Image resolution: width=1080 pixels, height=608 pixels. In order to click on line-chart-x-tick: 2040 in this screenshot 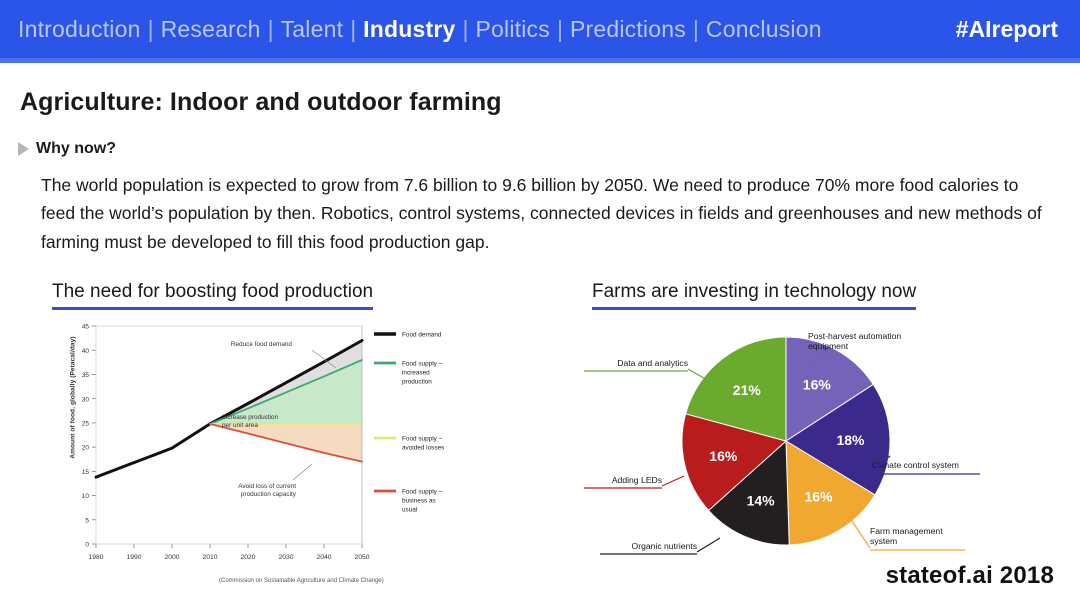, I will do `click(323, 557)`.